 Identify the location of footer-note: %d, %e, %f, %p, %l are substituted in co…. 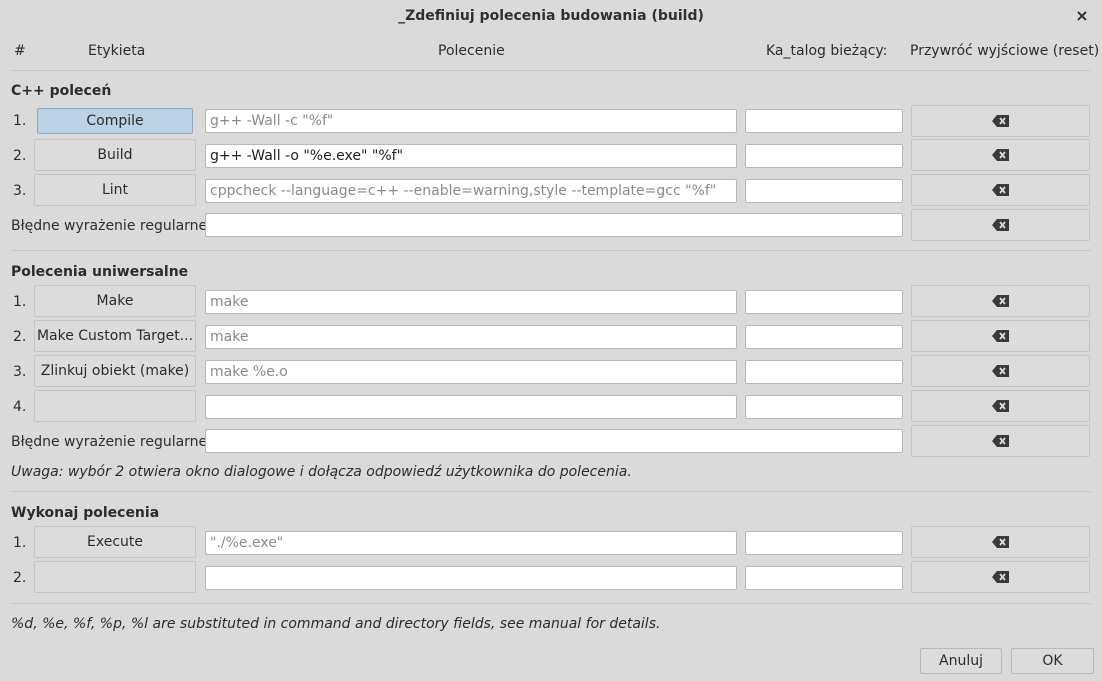
(336, 624).